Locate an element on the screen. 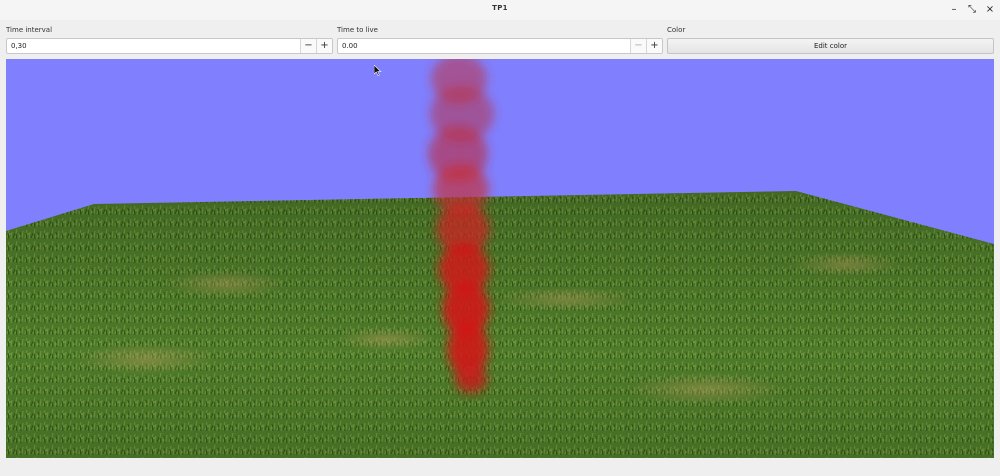  time-to-live-decrement-button: − is located at coordinates (638, 46).